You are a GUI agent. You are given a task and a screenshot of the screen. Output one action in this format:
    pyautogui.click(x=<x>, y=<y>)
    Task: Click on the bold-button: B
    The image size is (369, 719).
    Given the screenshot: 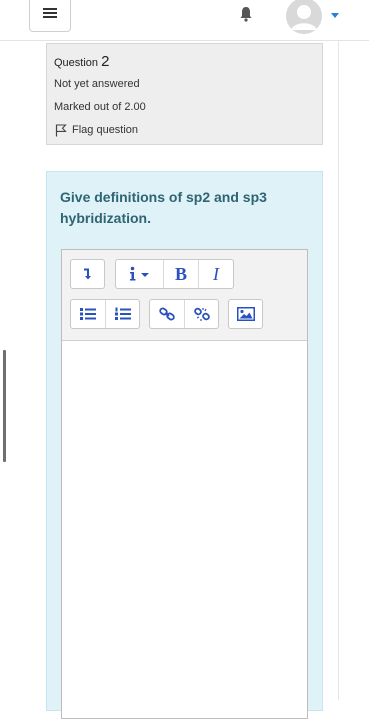 What is the action you would take?
    pyautogui.click(x=181, y=274)
    